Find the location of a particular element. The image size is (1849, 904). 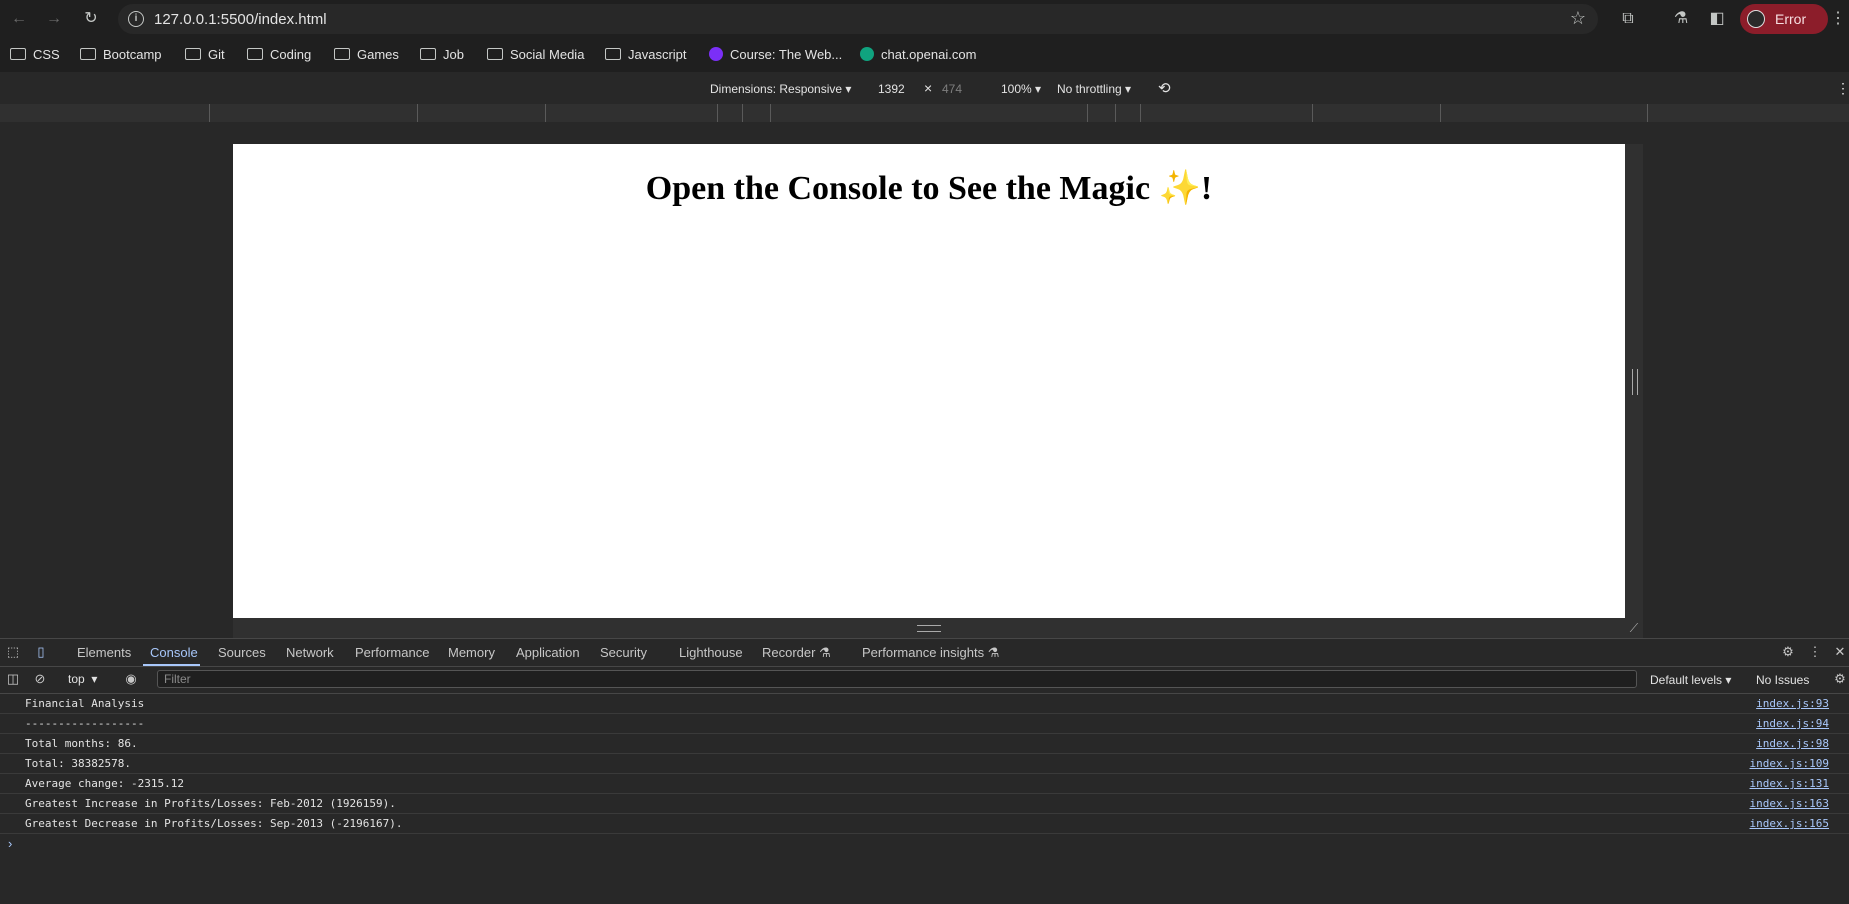

tab-performance: Performance is located at coordinates (392, 652).